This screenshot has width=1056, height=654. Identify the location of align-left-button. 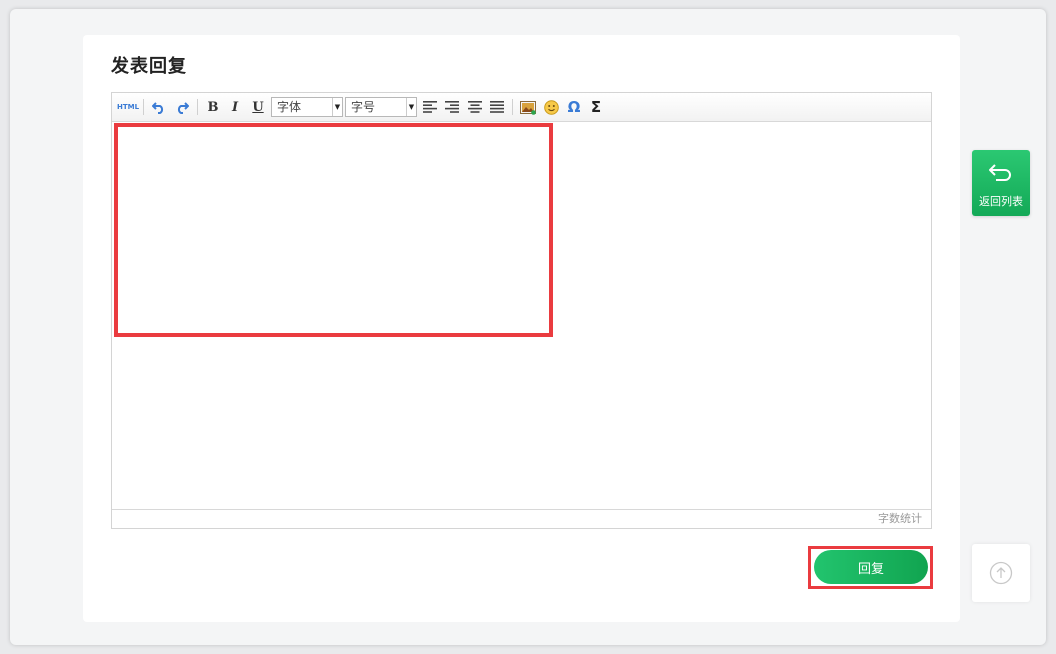
(430, 107).